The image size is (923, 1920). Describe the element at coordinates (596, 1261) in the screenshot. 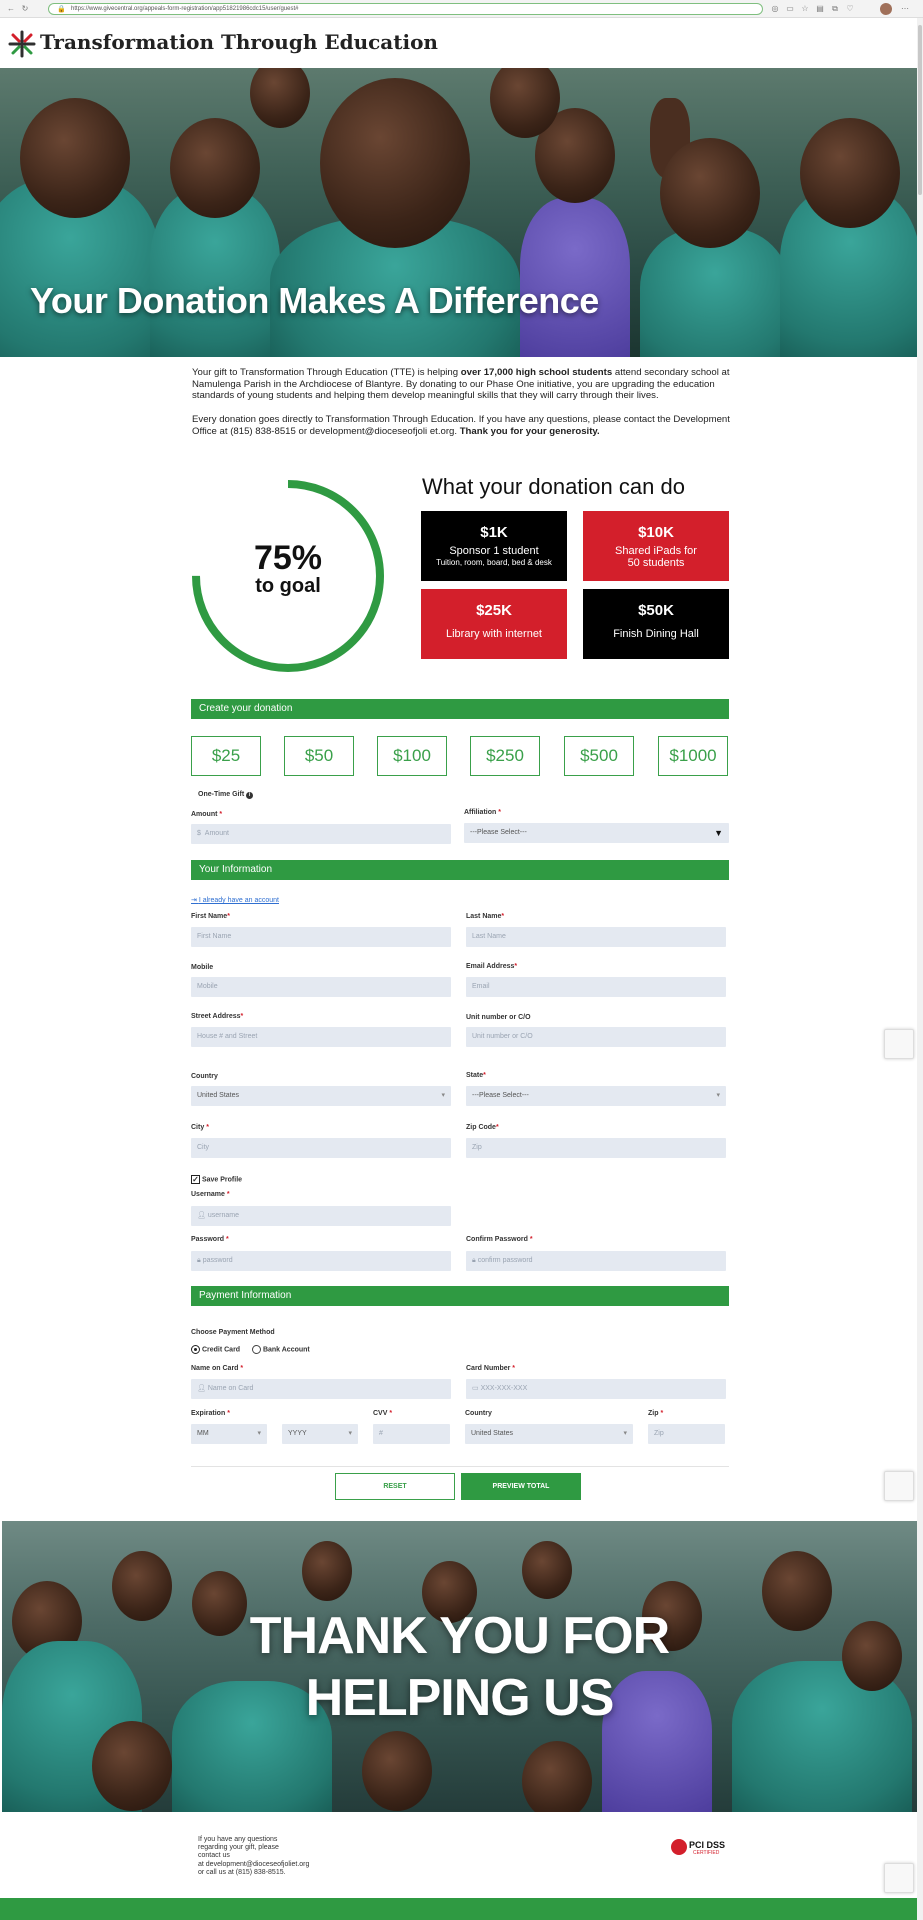

I see `confirm-password-input: 🔒︎ confirm password` at that location.